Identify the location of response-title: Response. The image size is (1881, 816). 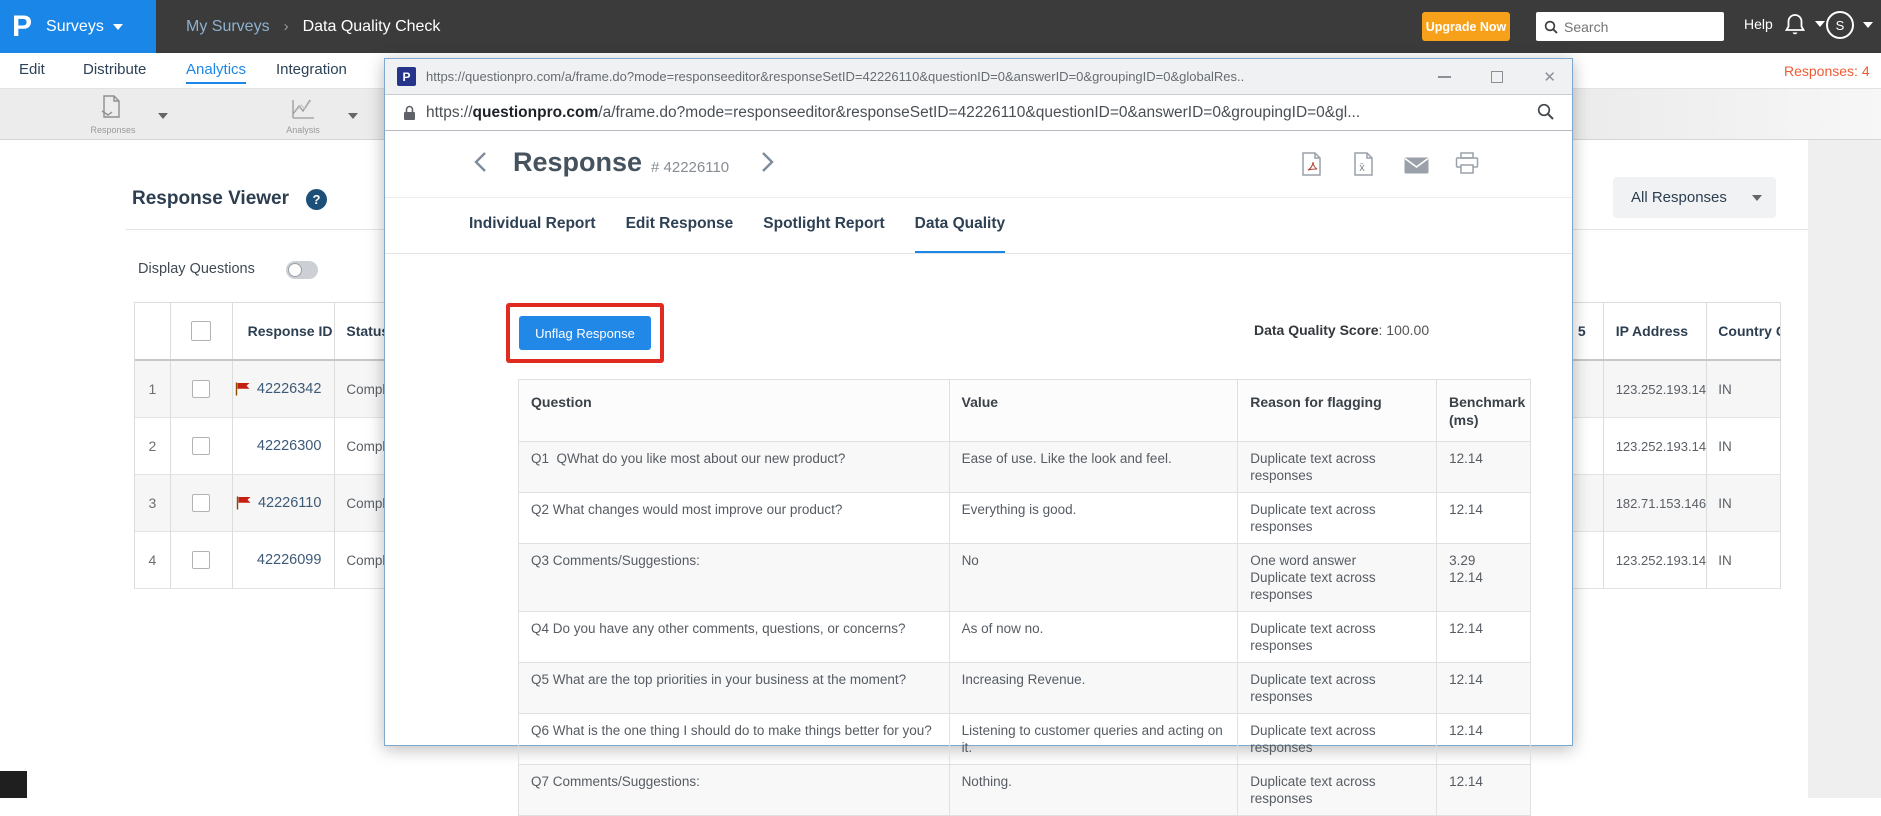
(578, 162).